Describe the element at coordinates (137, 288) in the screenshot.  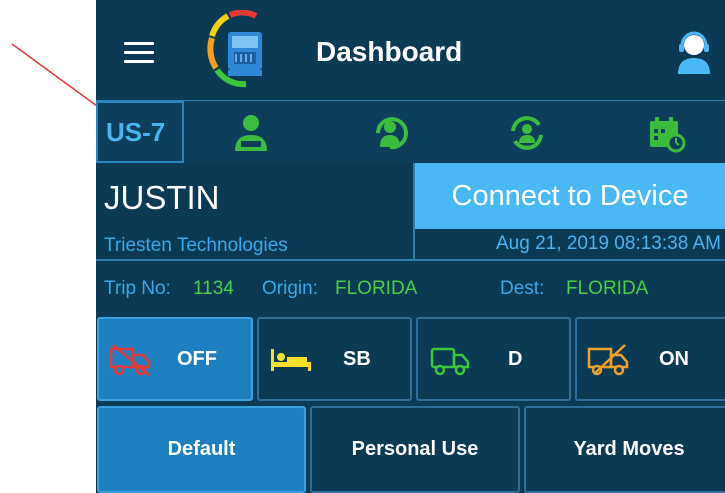
I see `trip-label: Trip No:` at that location.